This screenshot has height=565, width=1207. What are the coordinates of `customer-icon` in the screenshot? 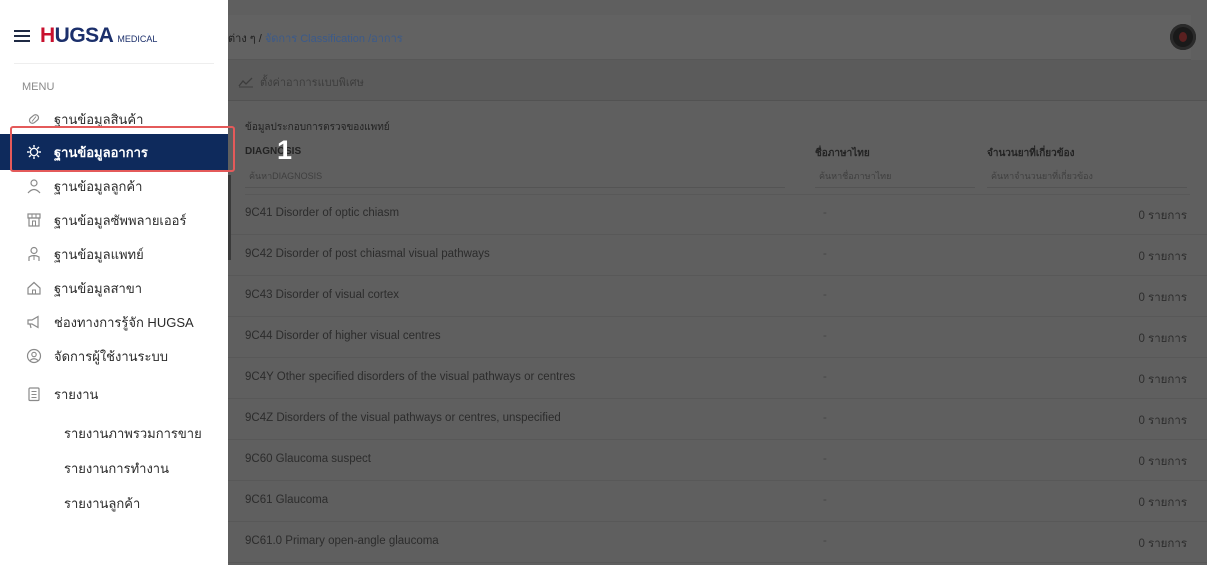 It's located at (34, 186).